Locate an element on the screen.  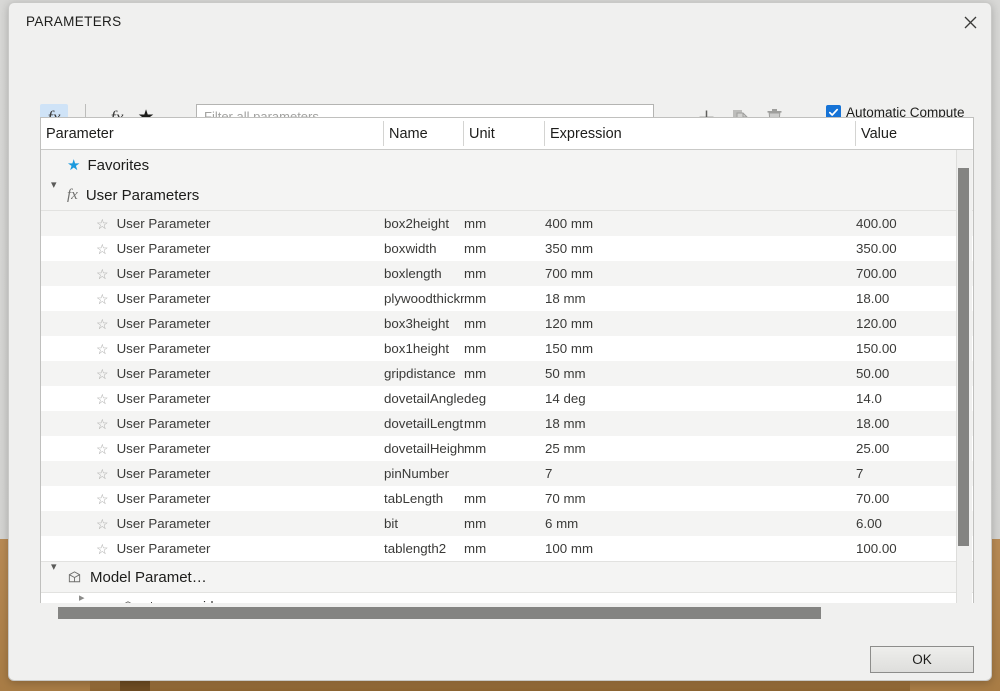
cell-name: dovetailAngle is located at coordinates (424, 398).